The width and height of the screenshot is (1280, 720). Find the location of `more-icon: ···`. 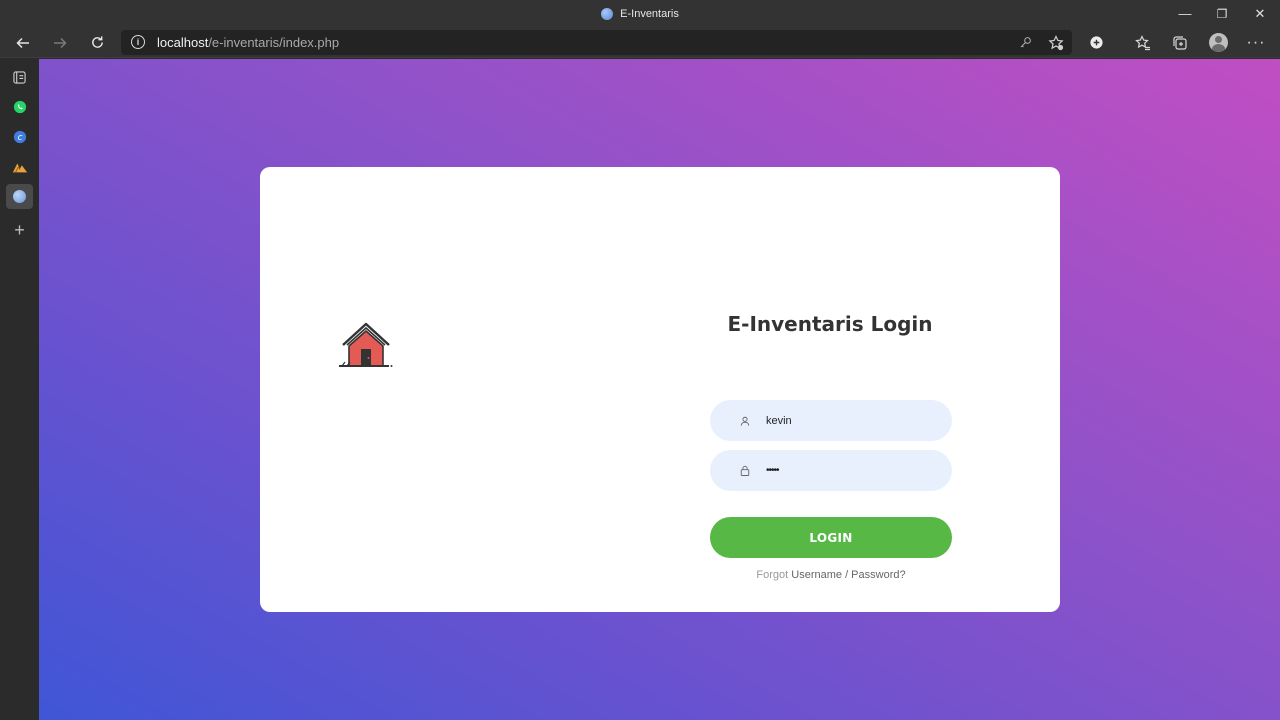

more-icon: ··· is located at coordinates (1256, 42).